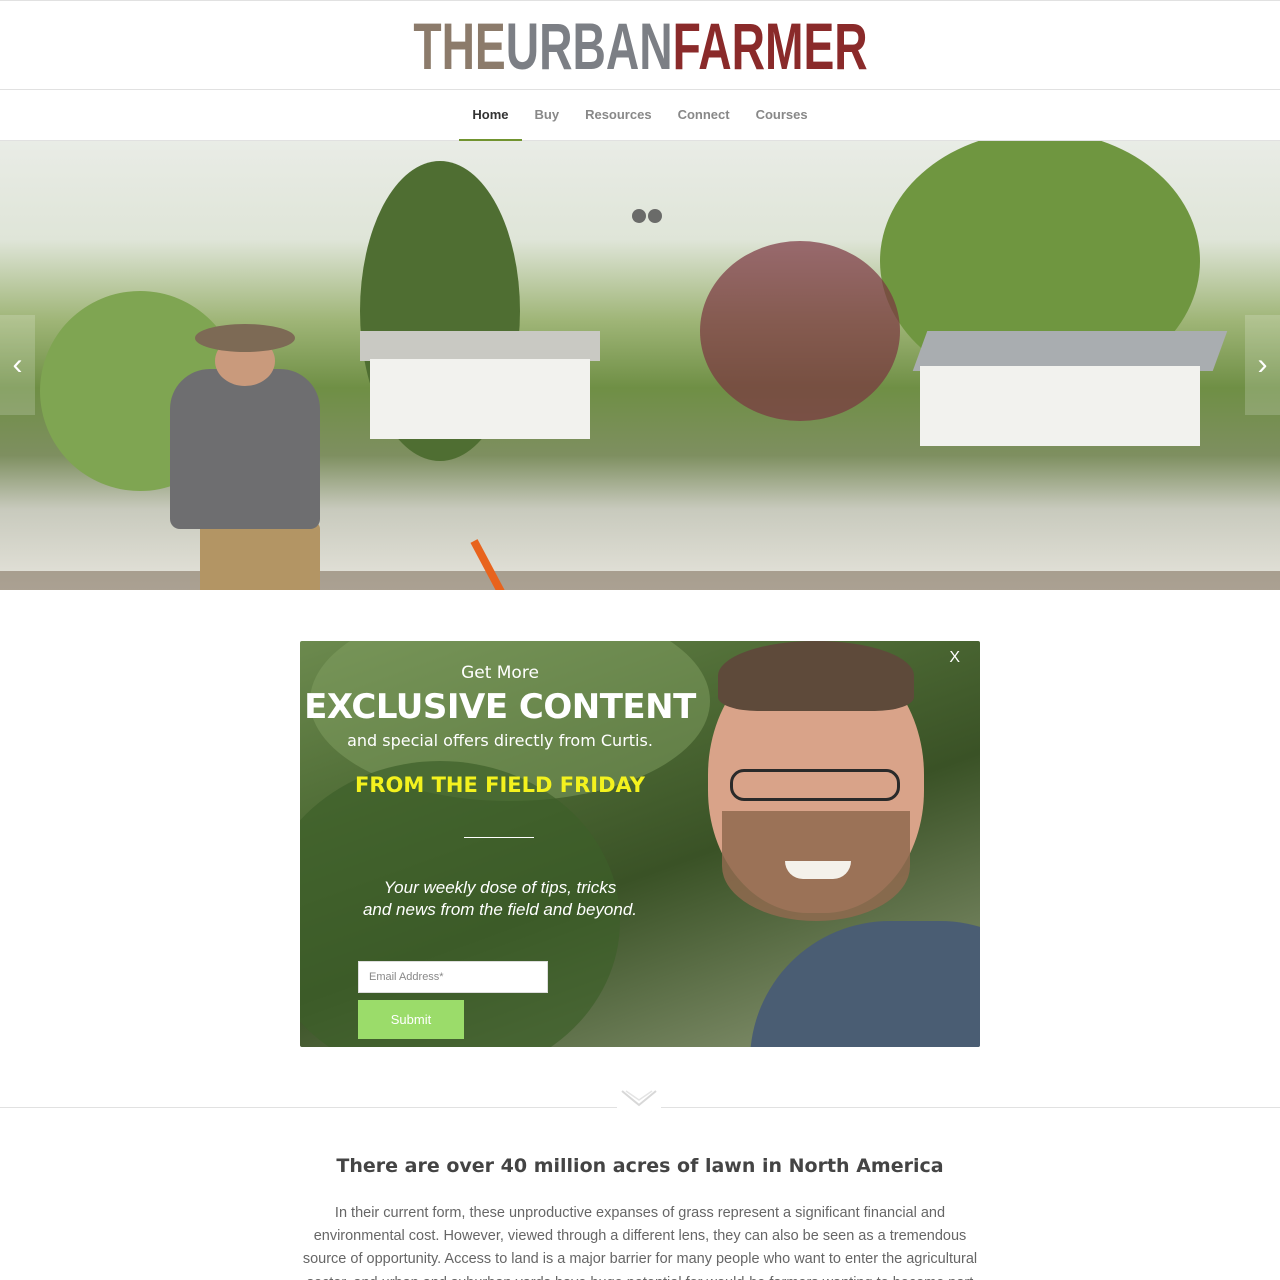  I want to click on nav-list: Home Buy Resources Connect Courses, so click(640, 115).